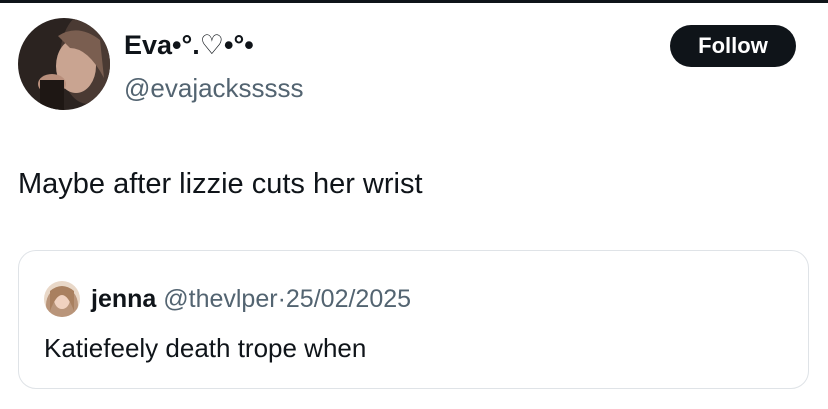 Image resolution: width=828 pixels, height=409 pixels. What do you see at coordinates (348, 299) in the screenshot?
I see `quoted-tweet-date: 25/02/2025` at bounding box center [348, 299].